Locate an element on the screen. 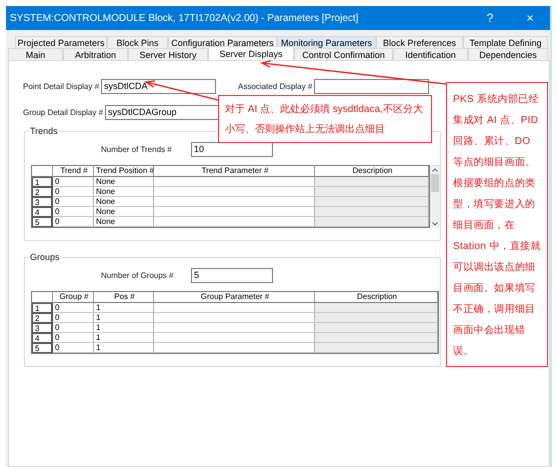 The image size is (558, 467). field-label: Number of Groups # is located at coordinates (137, 275).